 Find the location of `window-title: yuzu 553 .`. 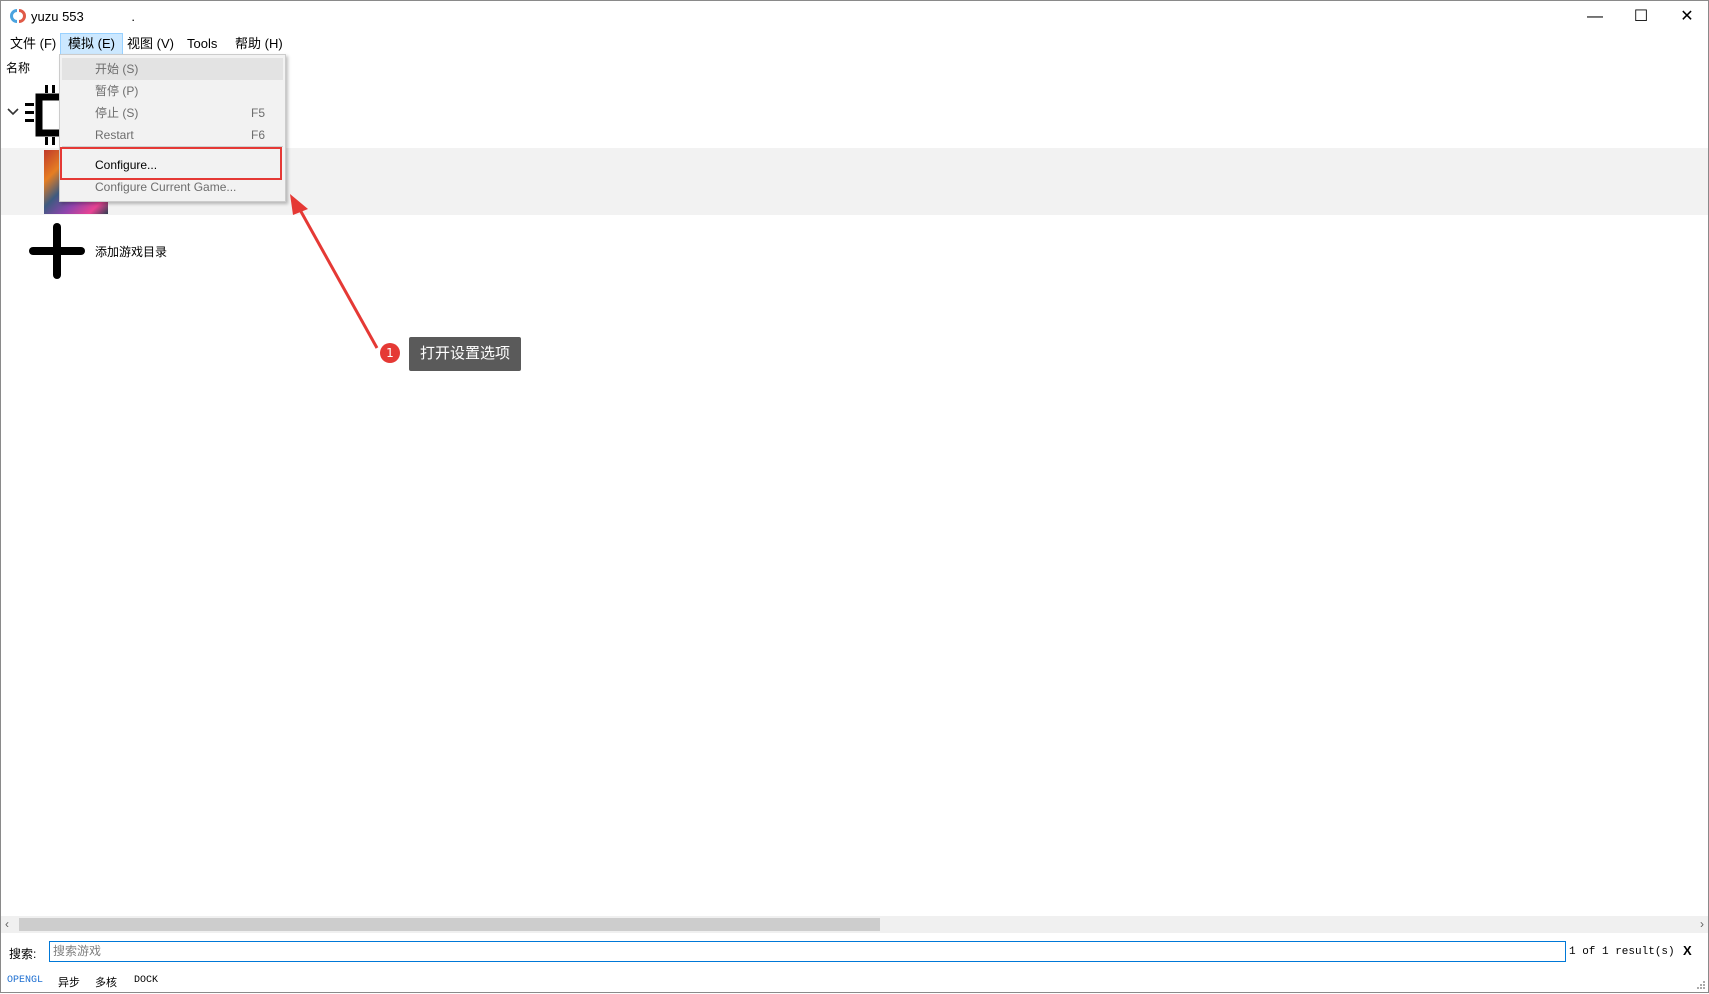

window-title: yuzu 553 . is located at coordinates (83, 16).